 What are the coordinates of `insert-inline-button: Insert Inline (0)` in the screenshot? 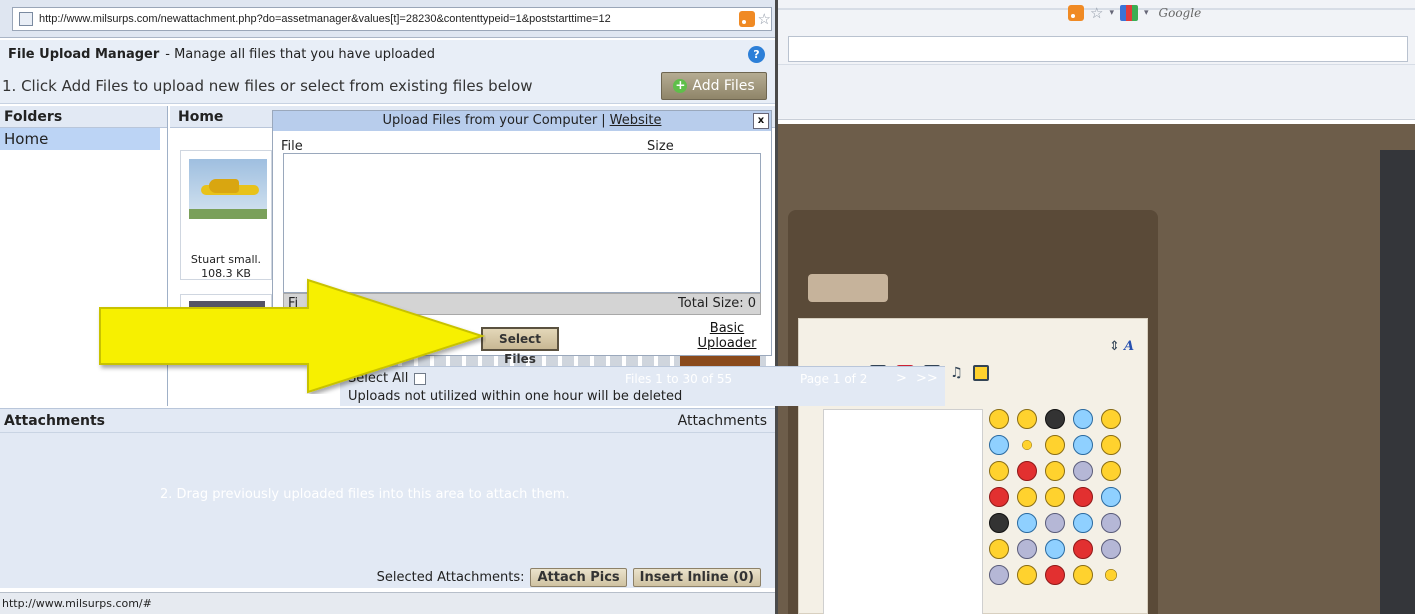 It's located at (696, 577).